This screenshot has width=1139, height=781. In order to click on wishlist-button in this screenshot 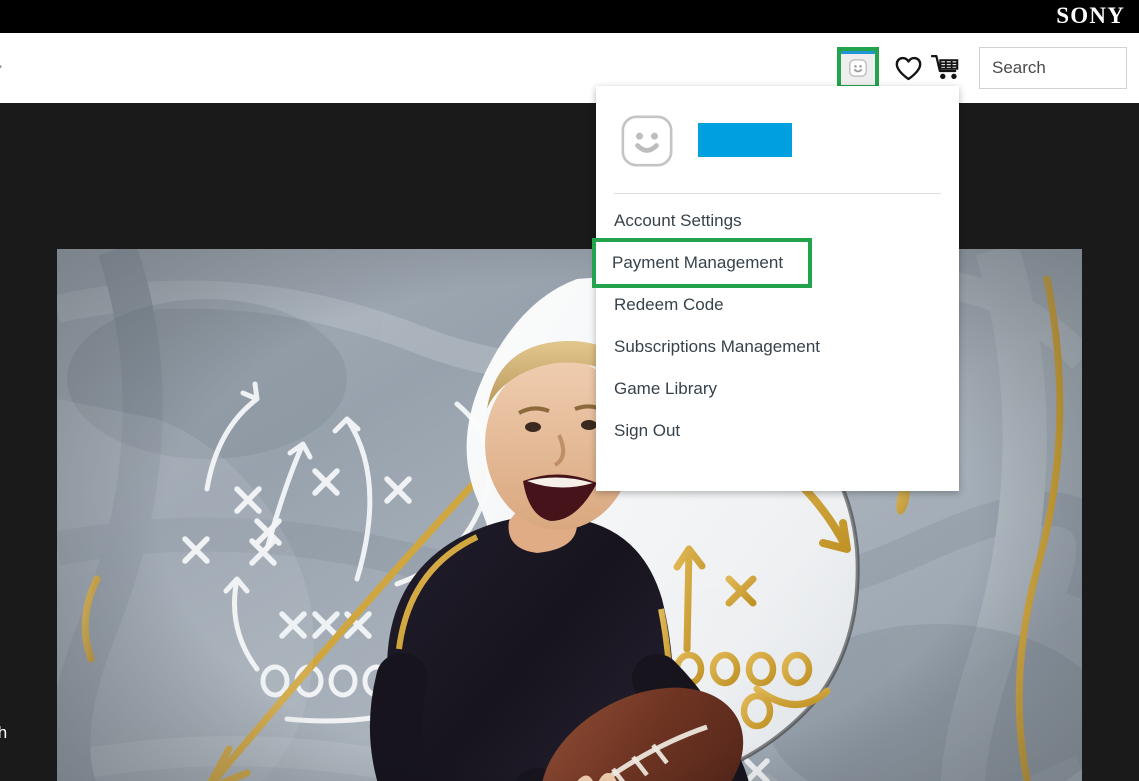, I will do `click(908, 68)`.